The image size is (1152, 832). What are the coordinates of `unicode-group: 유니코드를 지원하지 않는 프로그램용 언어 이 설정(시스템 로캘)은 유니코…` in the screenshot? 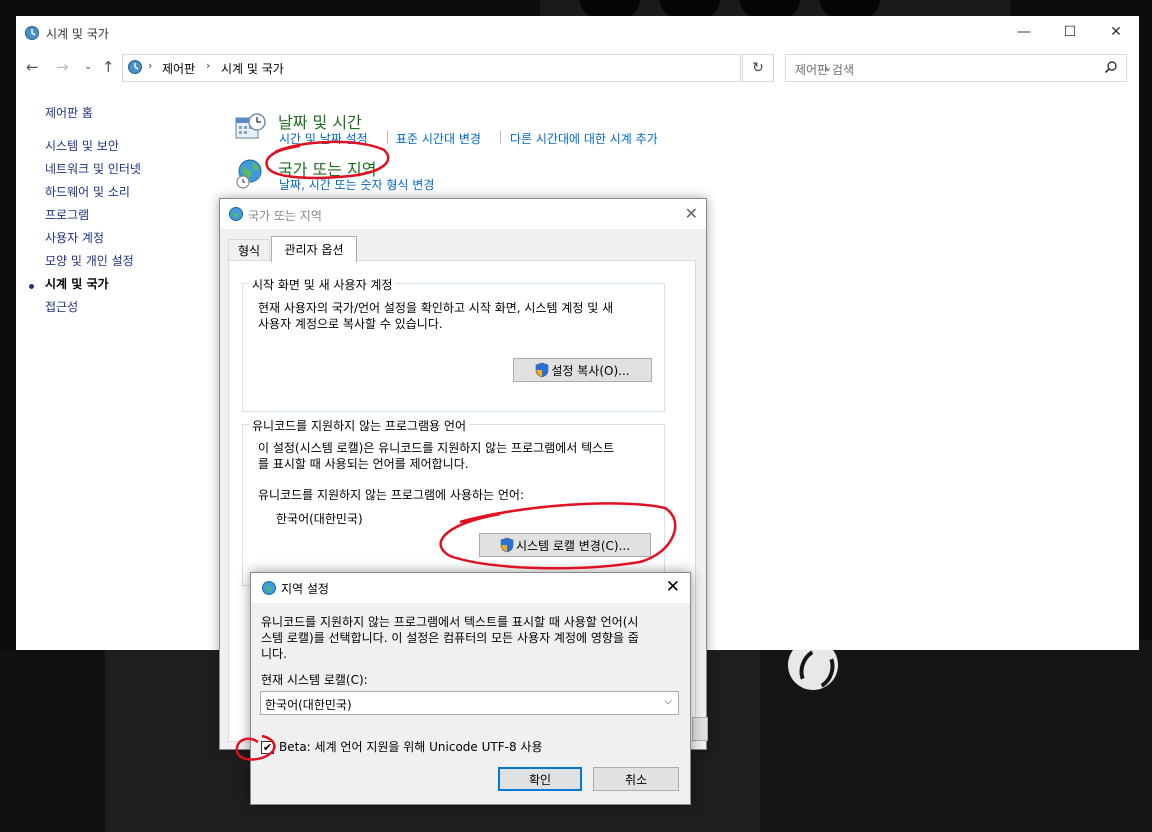 It's located at (453, 501).